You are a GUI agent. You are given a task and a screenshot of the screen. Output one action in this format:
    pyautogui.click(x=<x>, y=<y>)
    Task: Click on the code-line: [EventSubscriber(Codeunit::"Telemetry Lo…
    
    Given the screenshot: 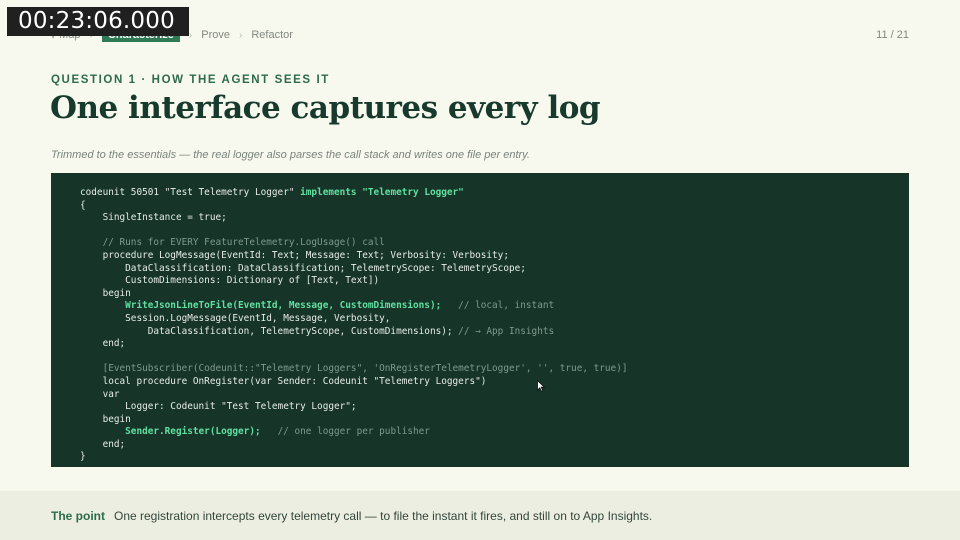 What is the action you would take?
    pyautogui.click(x=494, y=369)
    